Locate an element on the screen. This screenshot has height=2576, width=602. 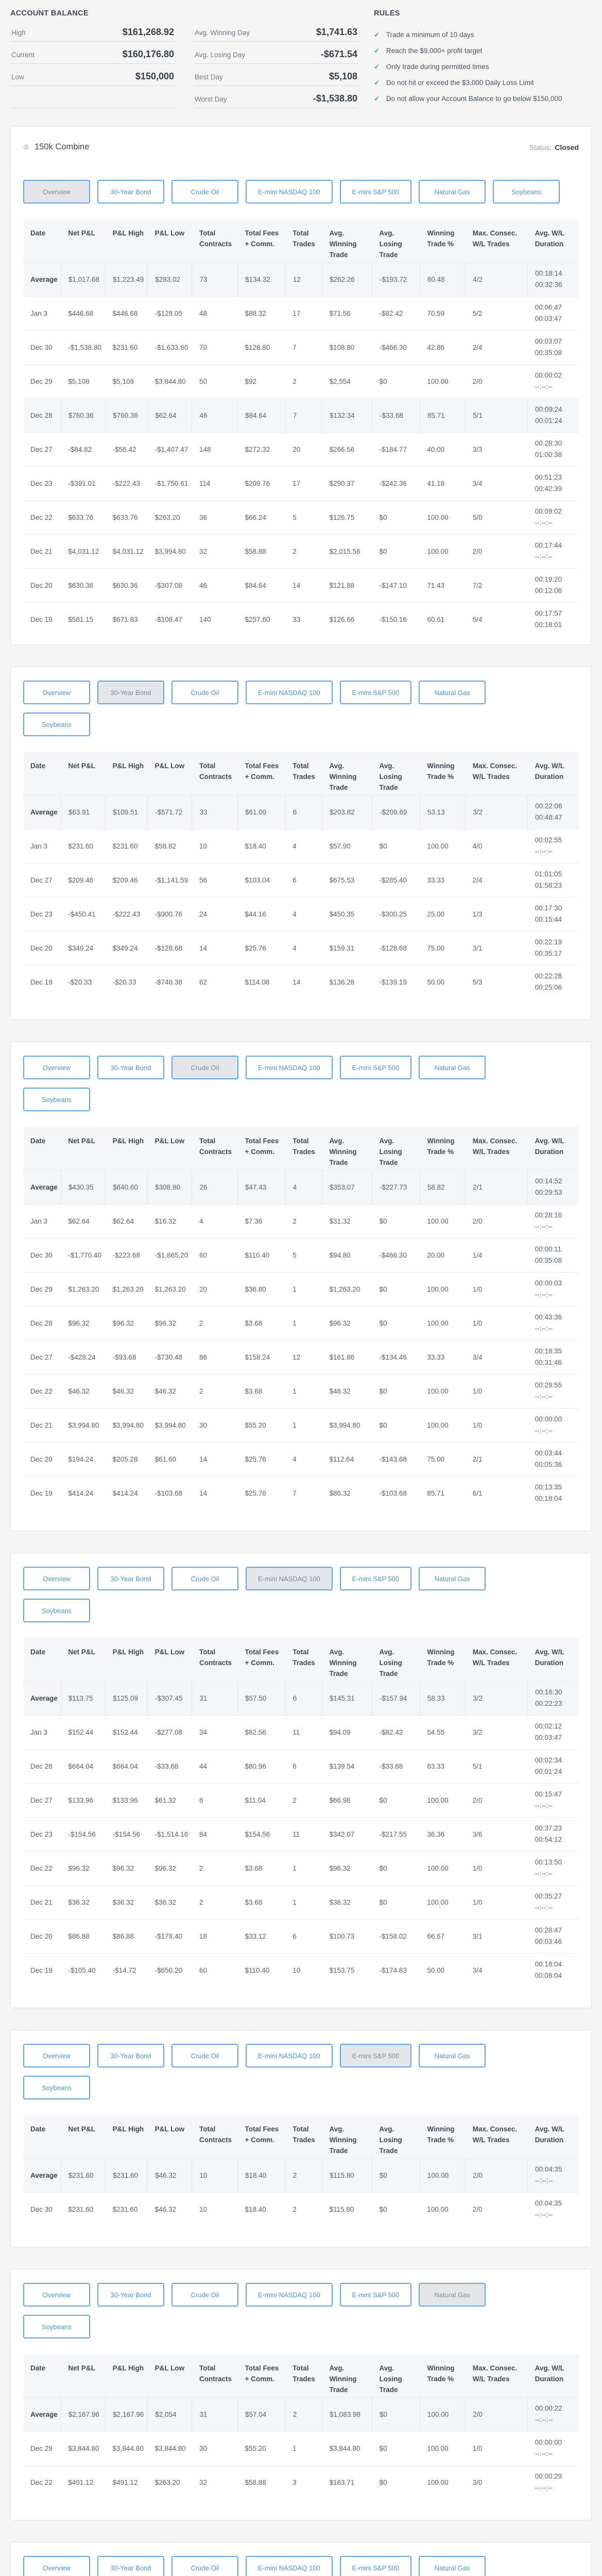
cell: $430.35 is located at coordinates (83, 1187).